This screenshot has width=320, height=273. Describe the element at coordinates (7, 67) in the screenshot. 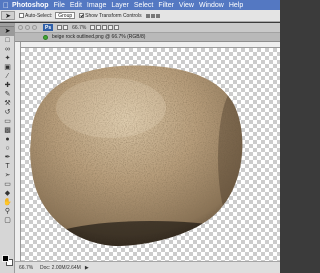

I see `crop-tool-icon: ▣` at that location.